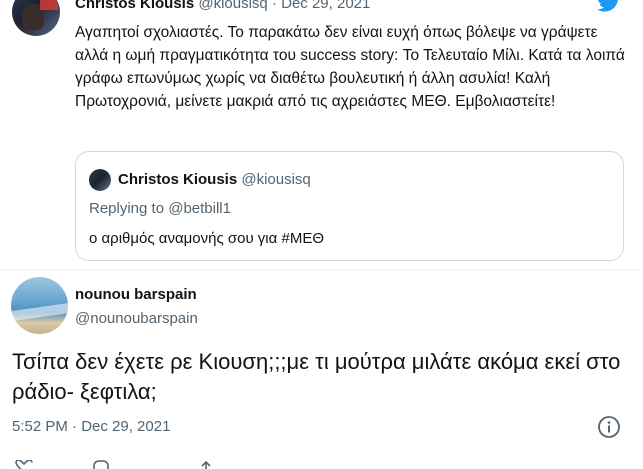  I want to click on twitter-bird-icon, so click(609, 6).